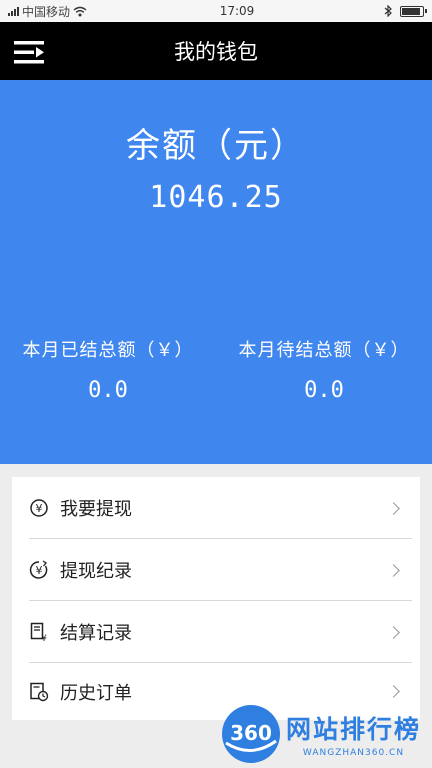 The width and height of the screenshot is (432, 768). What do you see at coordinates (324, 369) in the screenshot?
I see `pending-stat: 本月待结总额（￥） 0.0` at bounding box center [324, 369].